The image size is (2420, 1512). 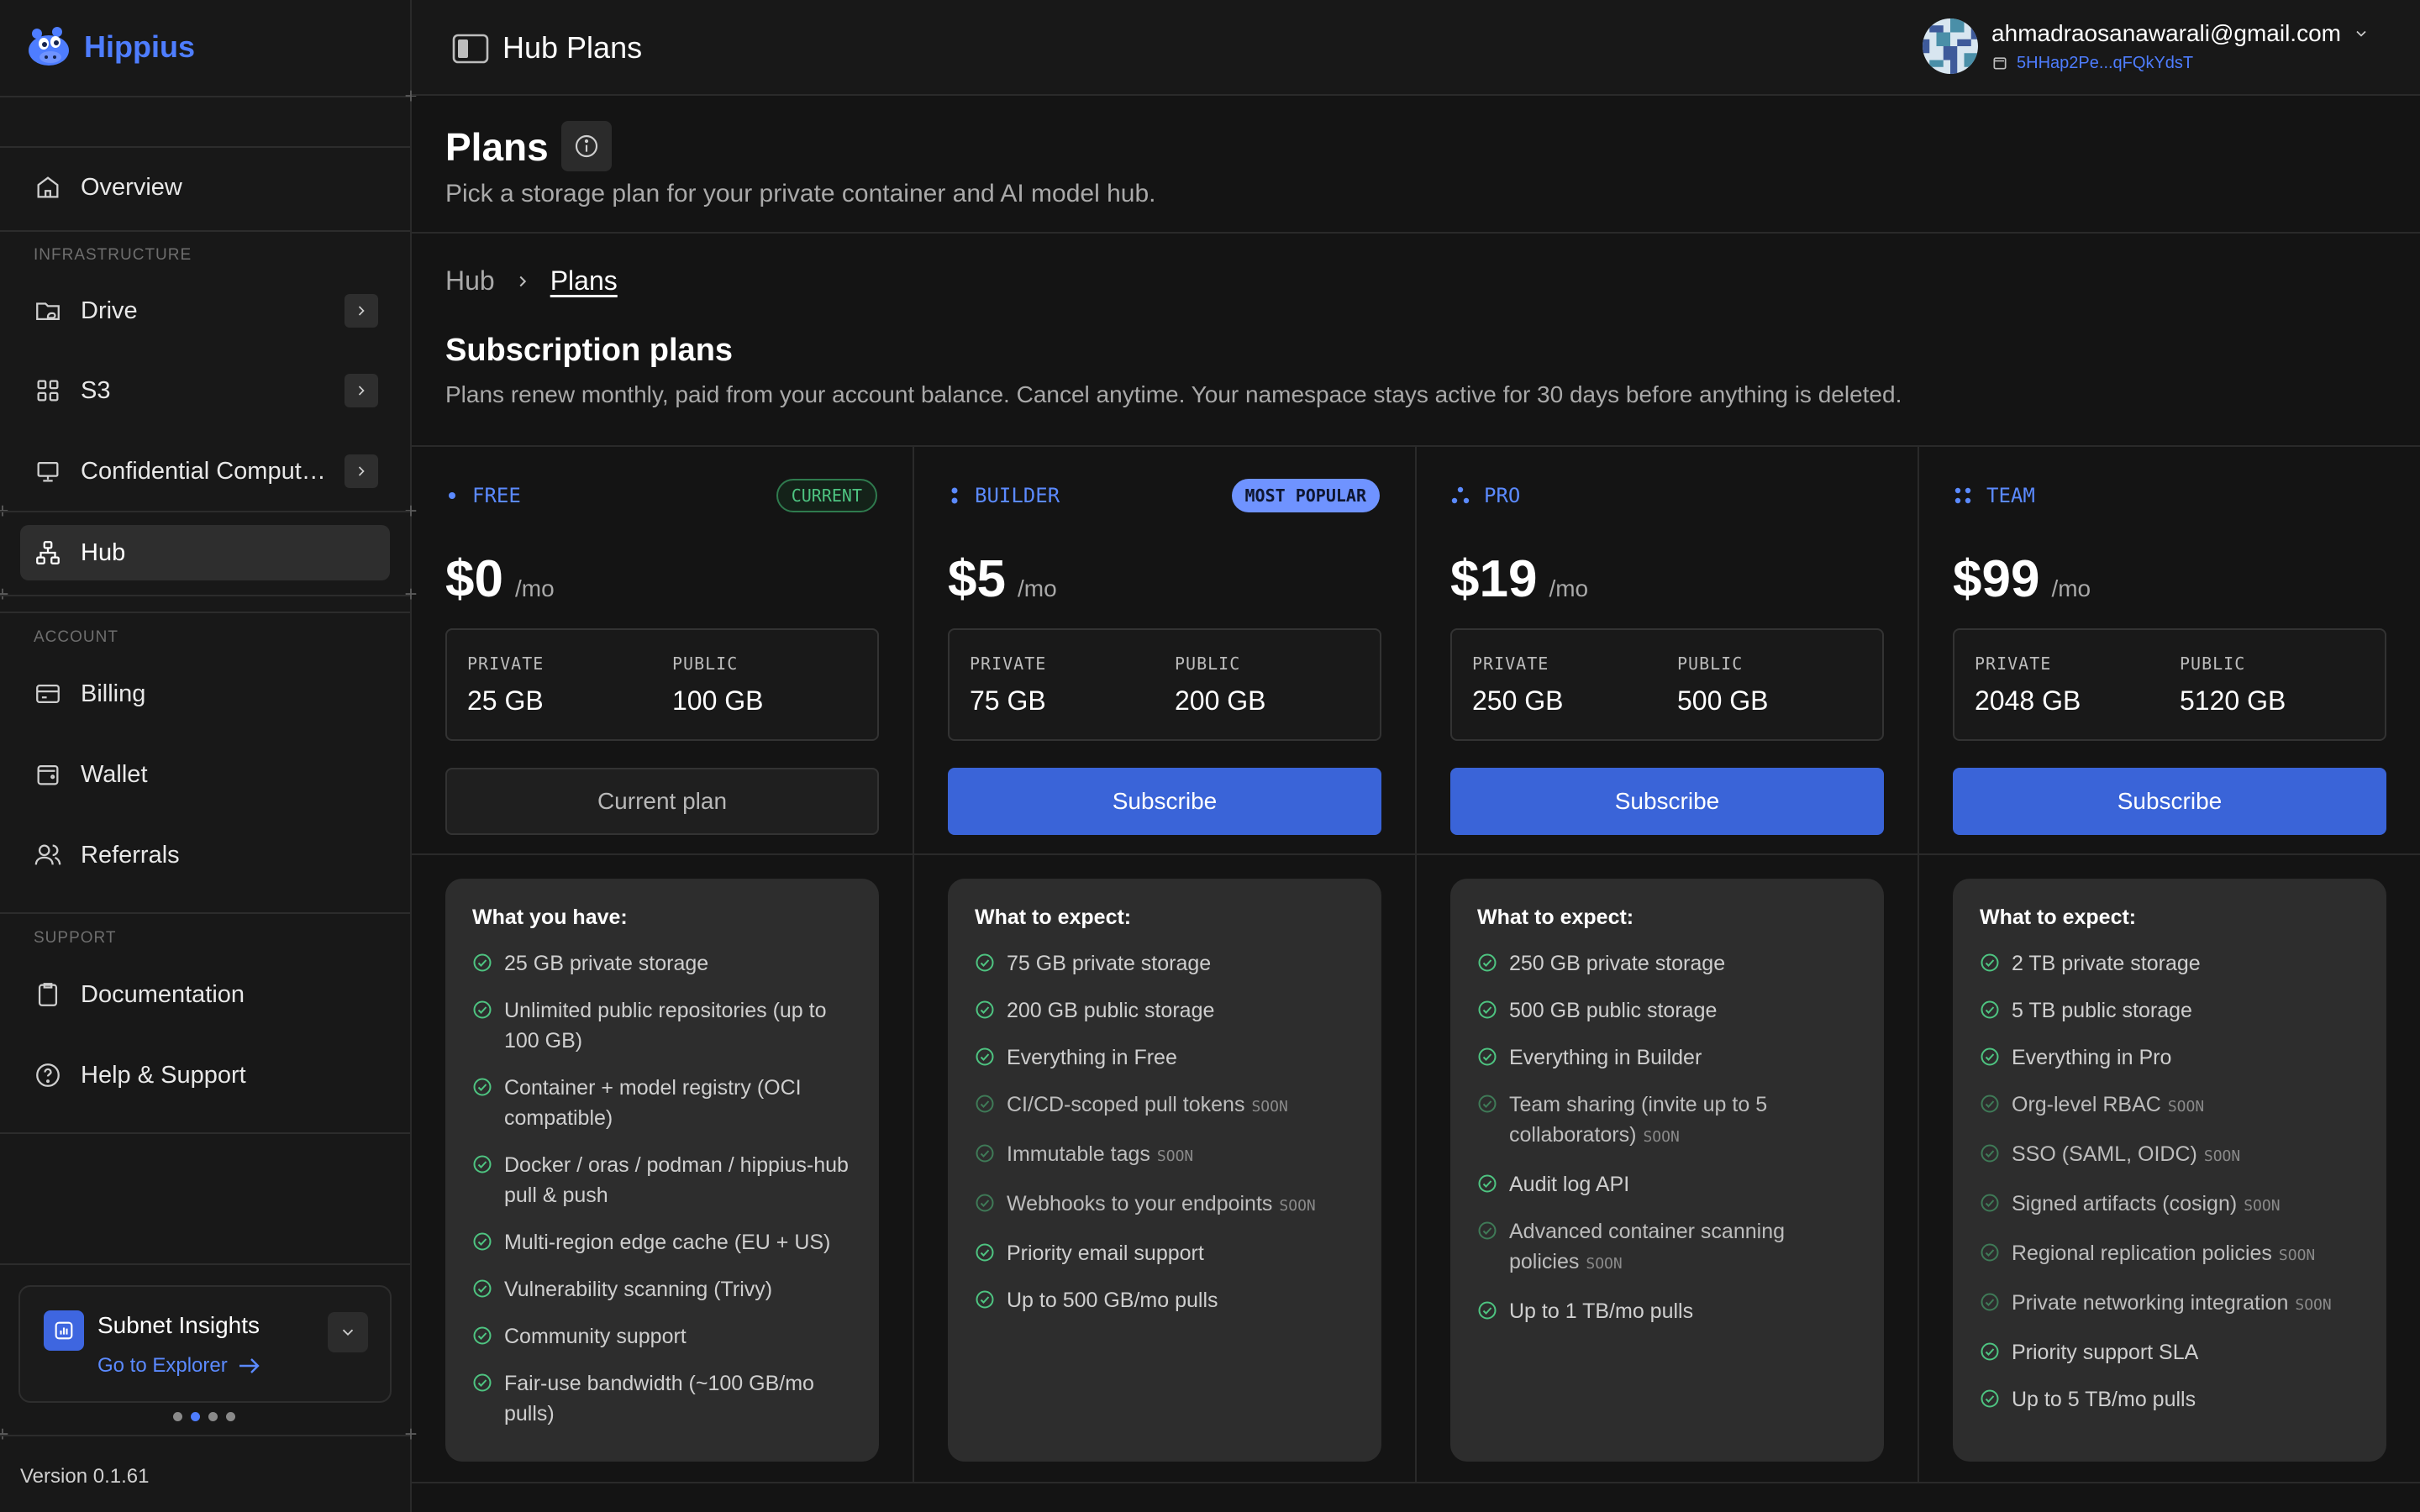 I want to click on feature-text: Priority email support, so click(x=1105, y=1253).